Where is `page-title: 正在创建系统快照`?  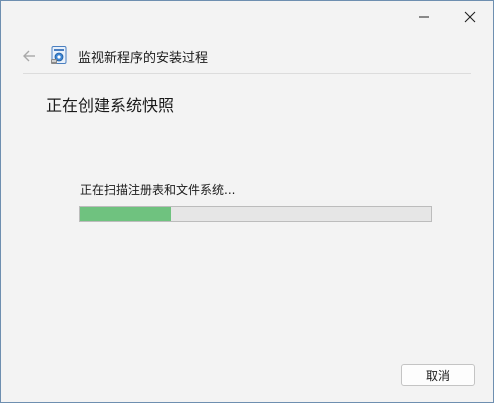 page-title: 正在创建系统快照 is located at coordinates (110, 105).